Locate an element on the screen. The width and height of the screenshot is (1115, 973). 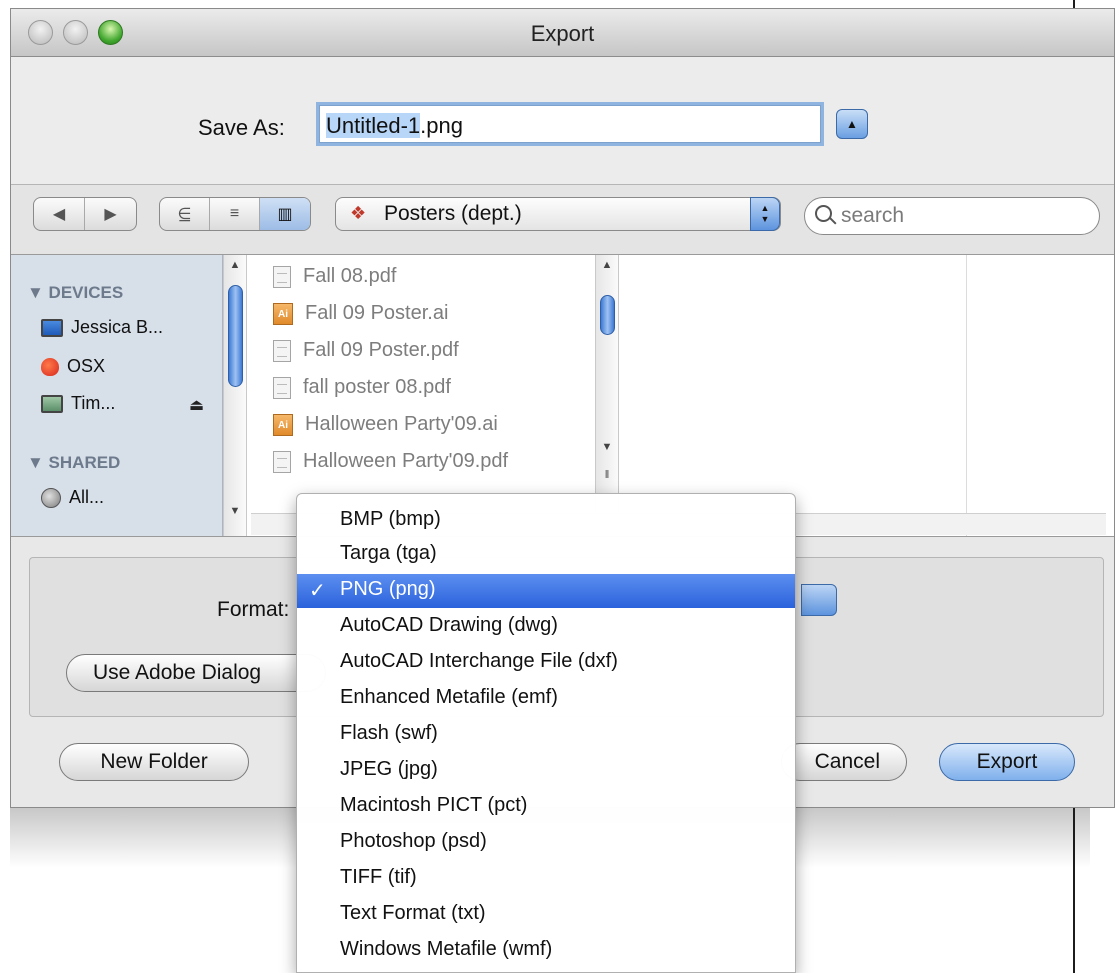
save-as-label: Save As: is located at coordinates (241, 127).